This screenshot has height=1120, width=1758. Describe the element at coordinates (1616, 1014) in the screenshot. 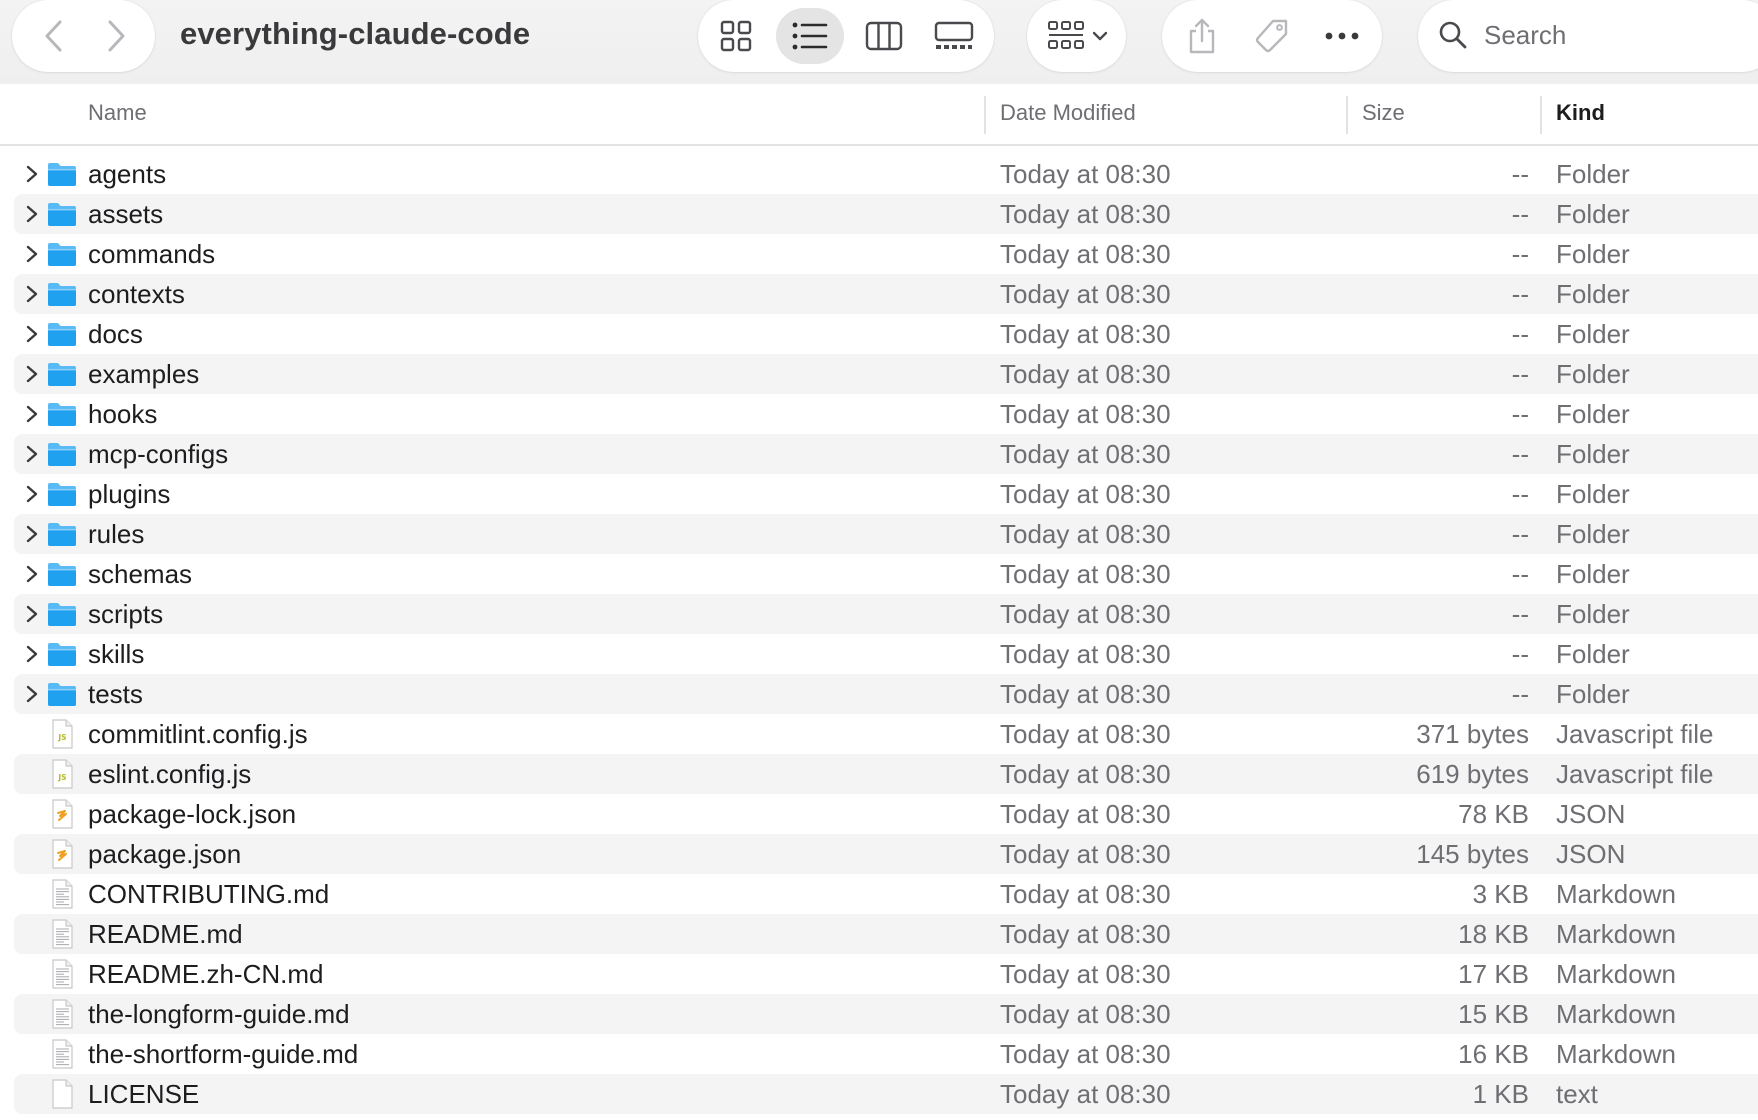

I see `file-kind: Markdown` at that location.